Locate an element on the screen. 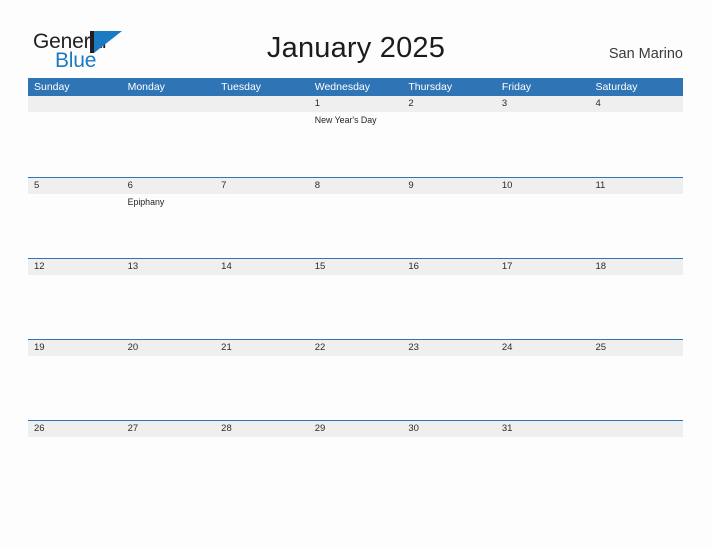 Image resolution: width=712 pixels, height=550 pixels. day-cell: 3 is located at coordinates (543, 136).